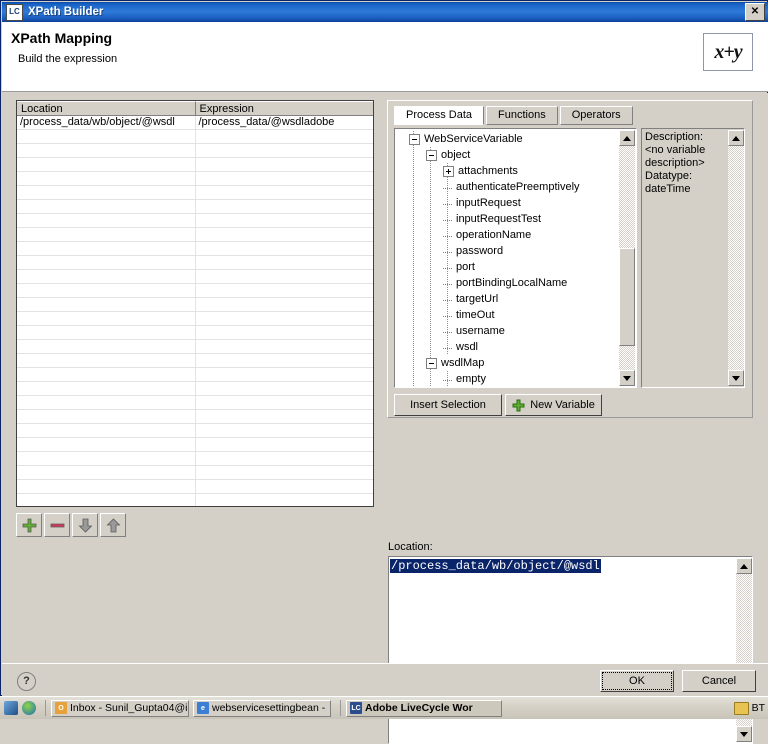 Image resolution: width=768 pixels, height=744 pixels. Describe the element at coordinates (26, 681) in the screenshot. I see `help-icon: ?` at that location.